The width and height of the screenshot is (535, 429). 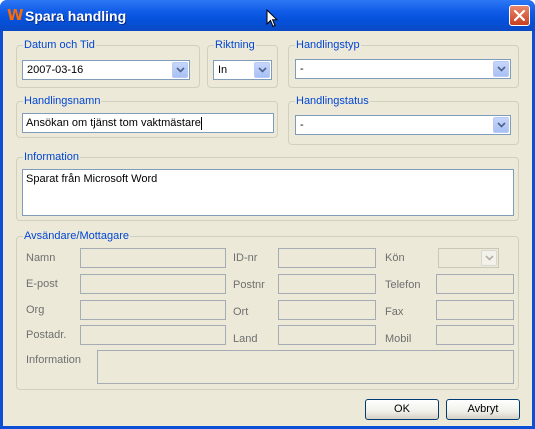 I want to click on telefon-label: Telefon, so click(x=403, y=285).